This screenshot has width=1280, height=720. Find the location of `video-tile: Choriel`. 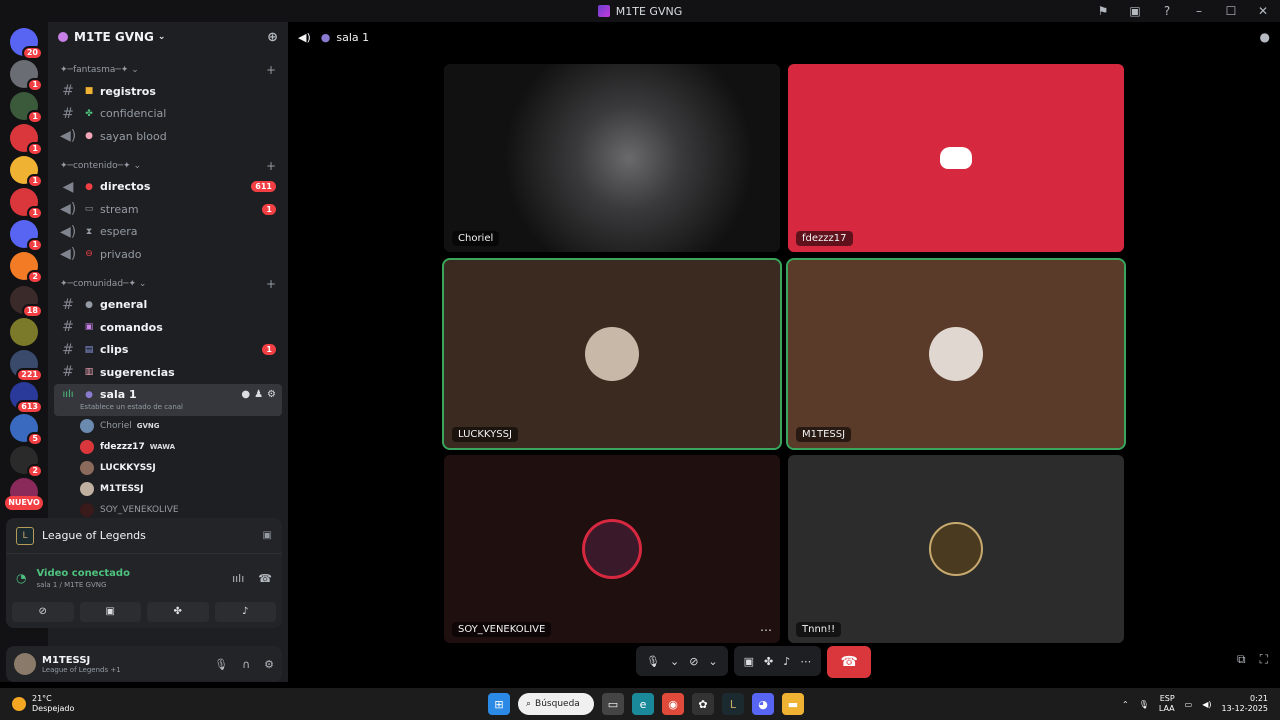

video-tile: Choriel is located at coordinates (612, 158).